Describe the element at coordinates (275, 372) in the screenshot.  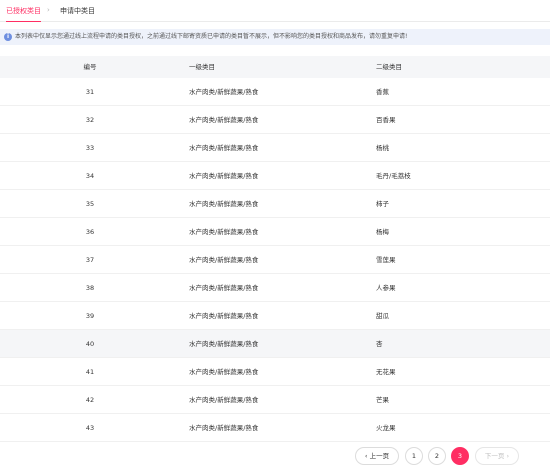
I see `table-row: 41 水产肉类/新鲜蔬果/熟食 无花果` at that location.